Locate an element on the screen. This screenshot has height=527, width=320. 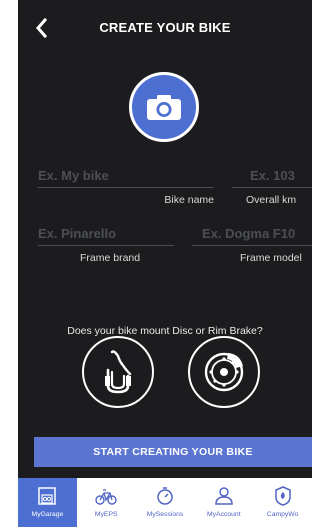
disc-brake-button is located at coordinates (224, 372).